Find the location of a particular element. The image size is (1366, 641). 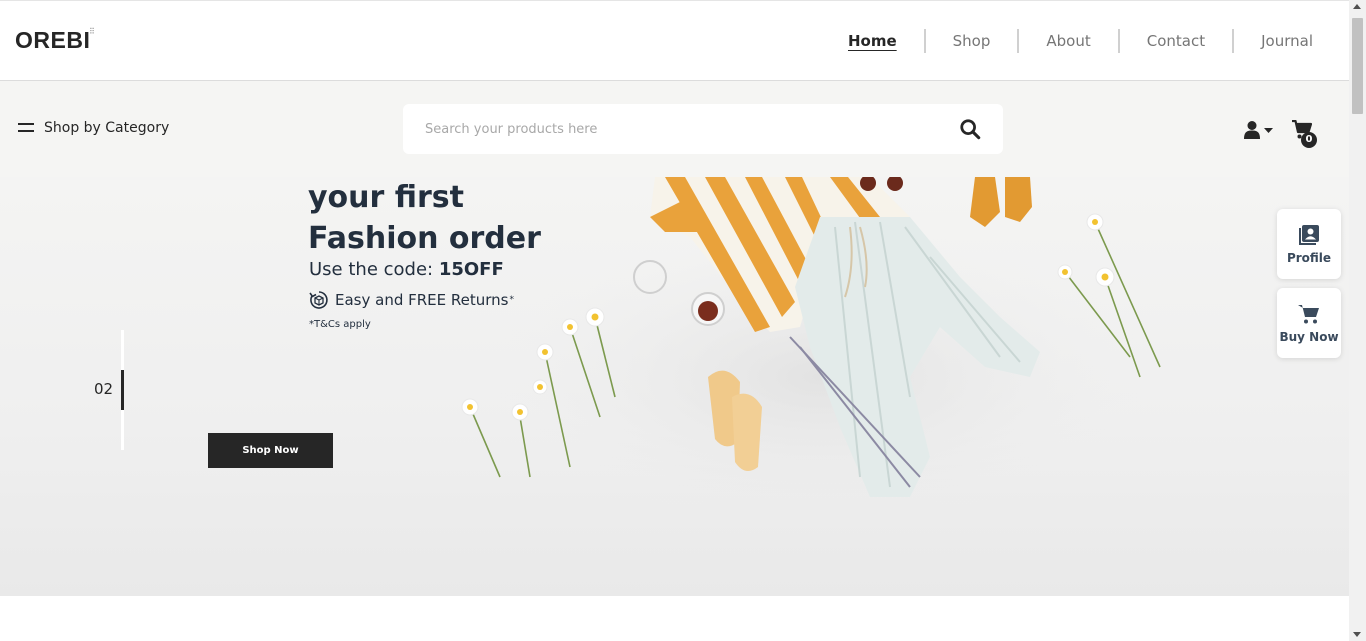

search-input is located at coordinates (675, 129).